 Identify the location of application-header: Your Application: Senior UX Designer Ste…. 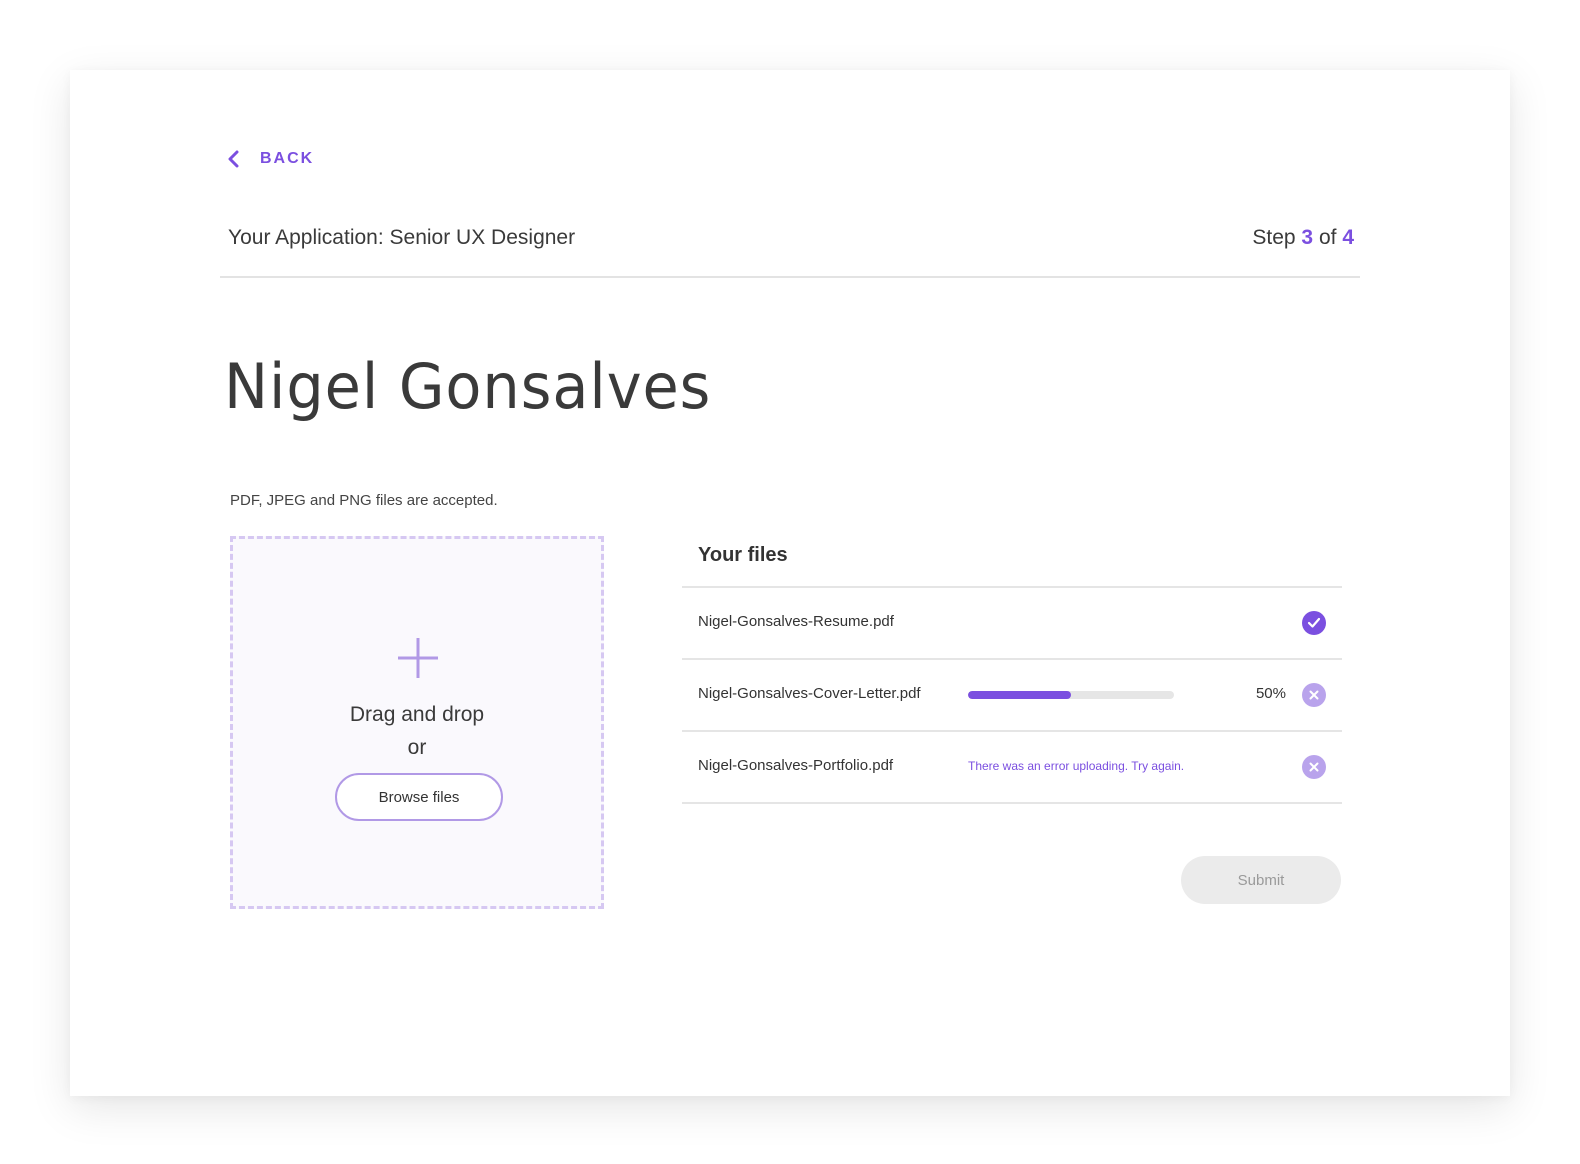
(790, 249).